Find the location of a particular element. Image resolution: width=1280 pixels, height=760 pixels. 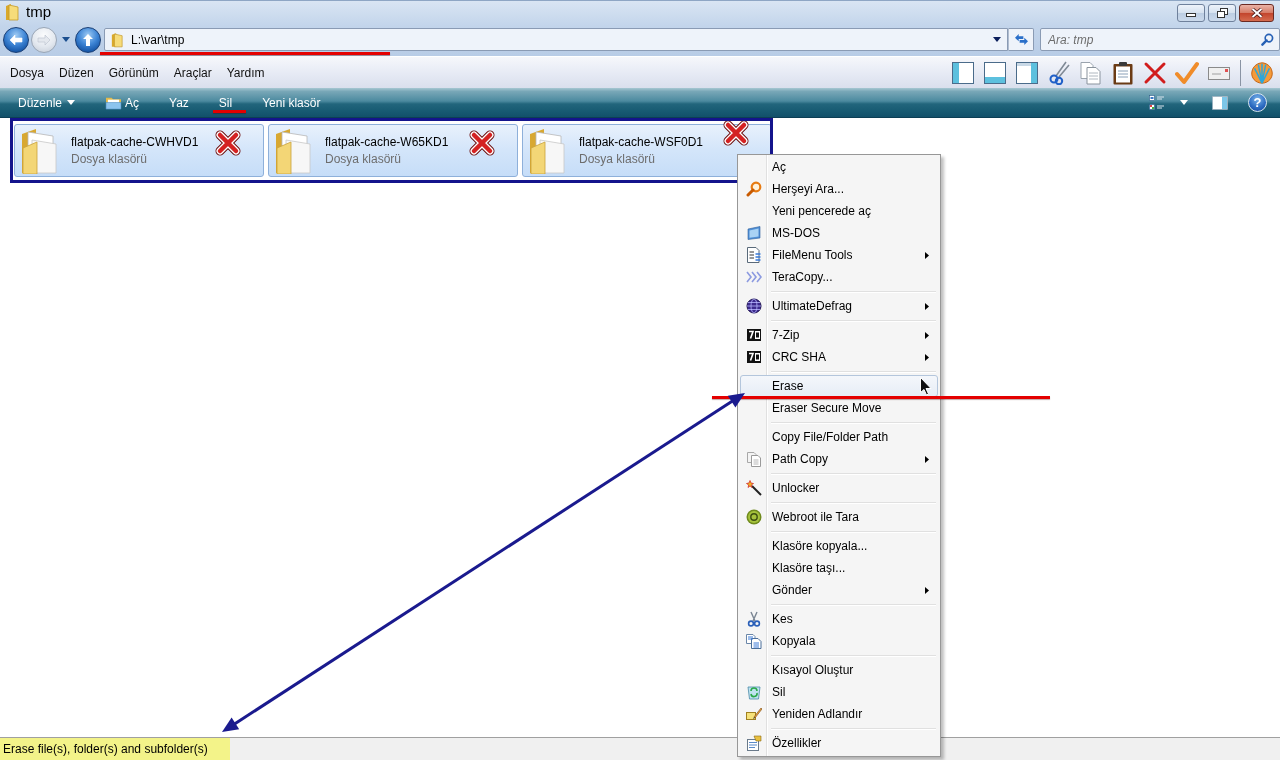

context-menu-item: Gönder is located at coordinates (839, 590).